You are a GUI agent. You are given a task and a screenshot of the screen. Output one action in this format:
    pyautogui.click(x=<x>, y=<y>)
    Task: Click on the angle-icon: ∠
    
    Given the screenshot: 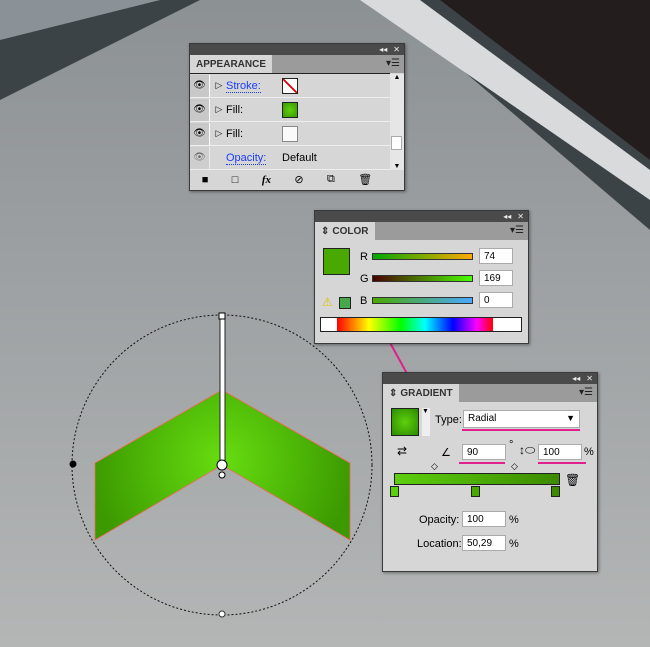 What is the action you would take?
    pyautogui.click(x=446, y=453)
    